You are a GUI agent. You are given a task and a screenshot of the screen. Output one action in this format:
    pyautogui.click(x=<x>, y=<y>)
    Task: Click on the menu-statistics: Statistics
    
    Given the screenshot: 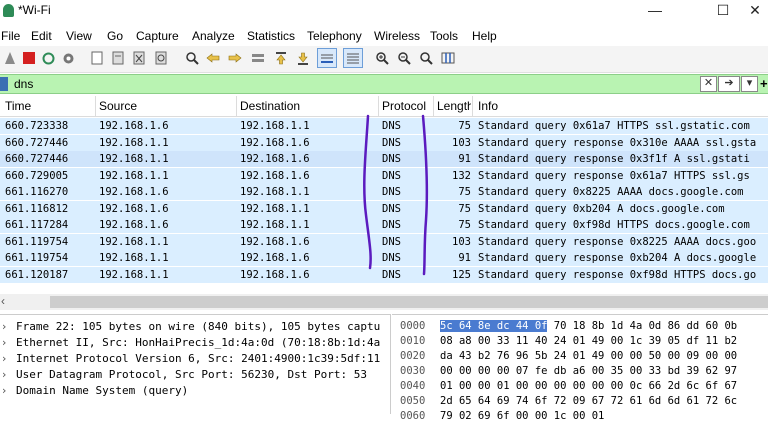 What is the action you would take?
    pyautogui.click(x=271, y=36)
    